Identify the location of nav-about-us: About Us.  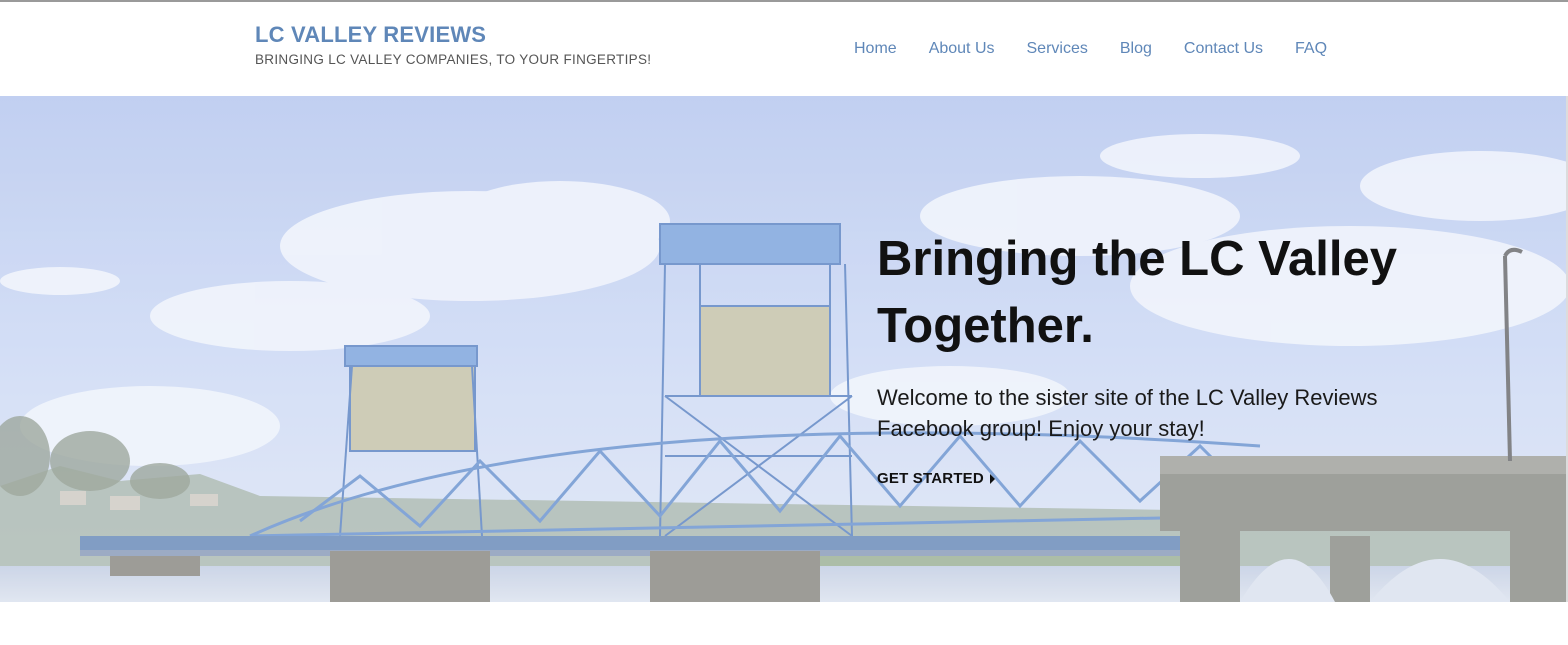
(962, 49).